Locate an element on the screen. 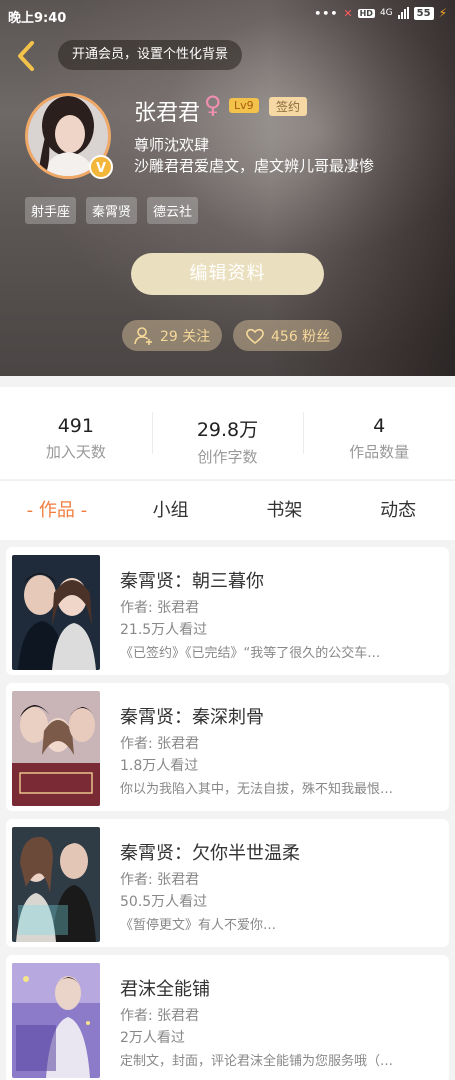 The width and height of the screenshot is (455, 1080). stat-value: 4 is located at coordinates (379, 426).